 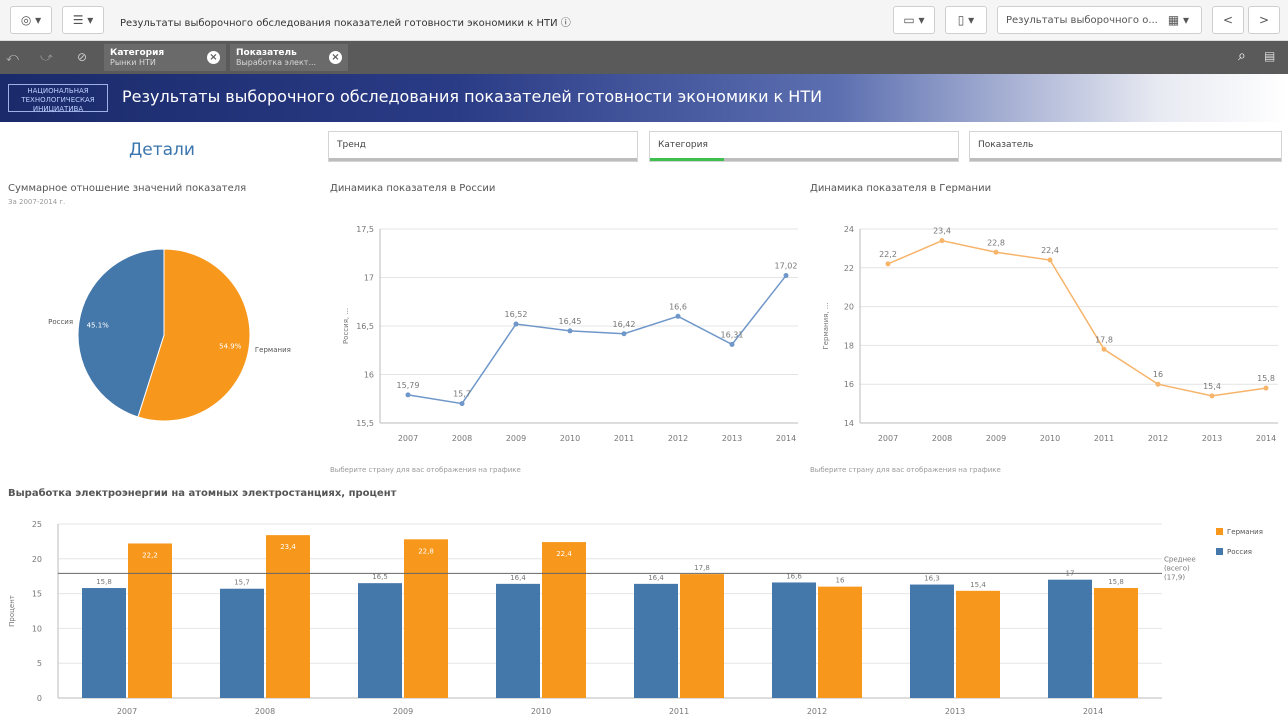 I want to click on details-heading: Детали, so click(x=162, y=150).